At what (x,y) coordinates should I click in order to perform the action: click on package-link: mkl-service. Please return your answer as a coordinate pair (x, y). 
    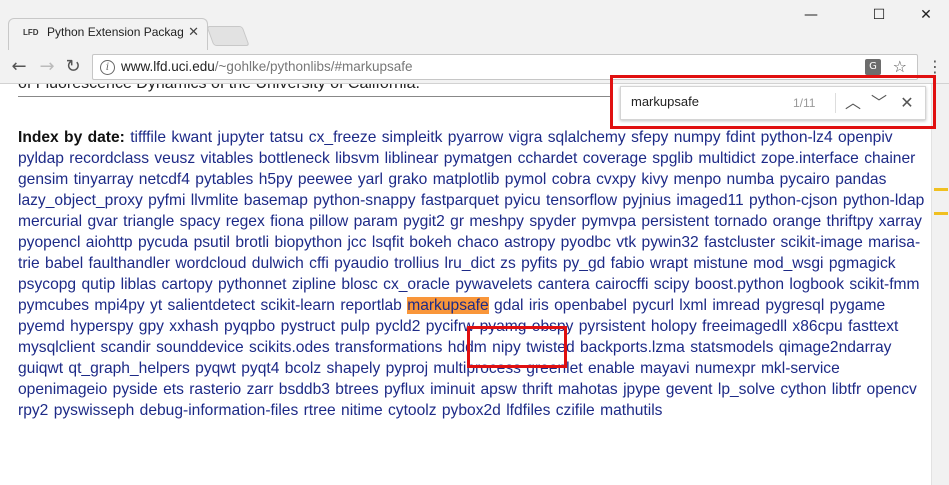
    Looking at the image, I should click on (800, 368).